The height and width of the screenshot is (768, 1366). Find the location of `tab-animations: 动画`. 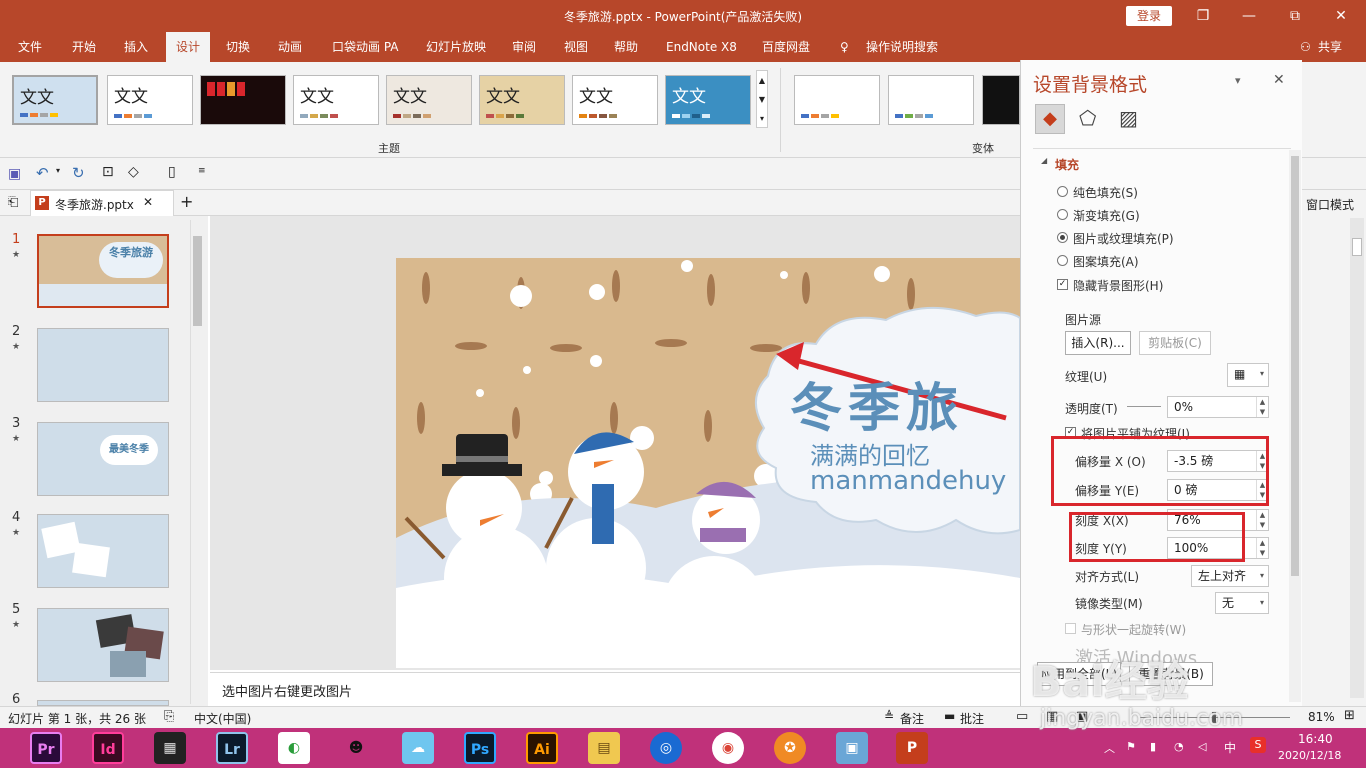

tab-animations: 动画 is located at coordinates (290, 47).